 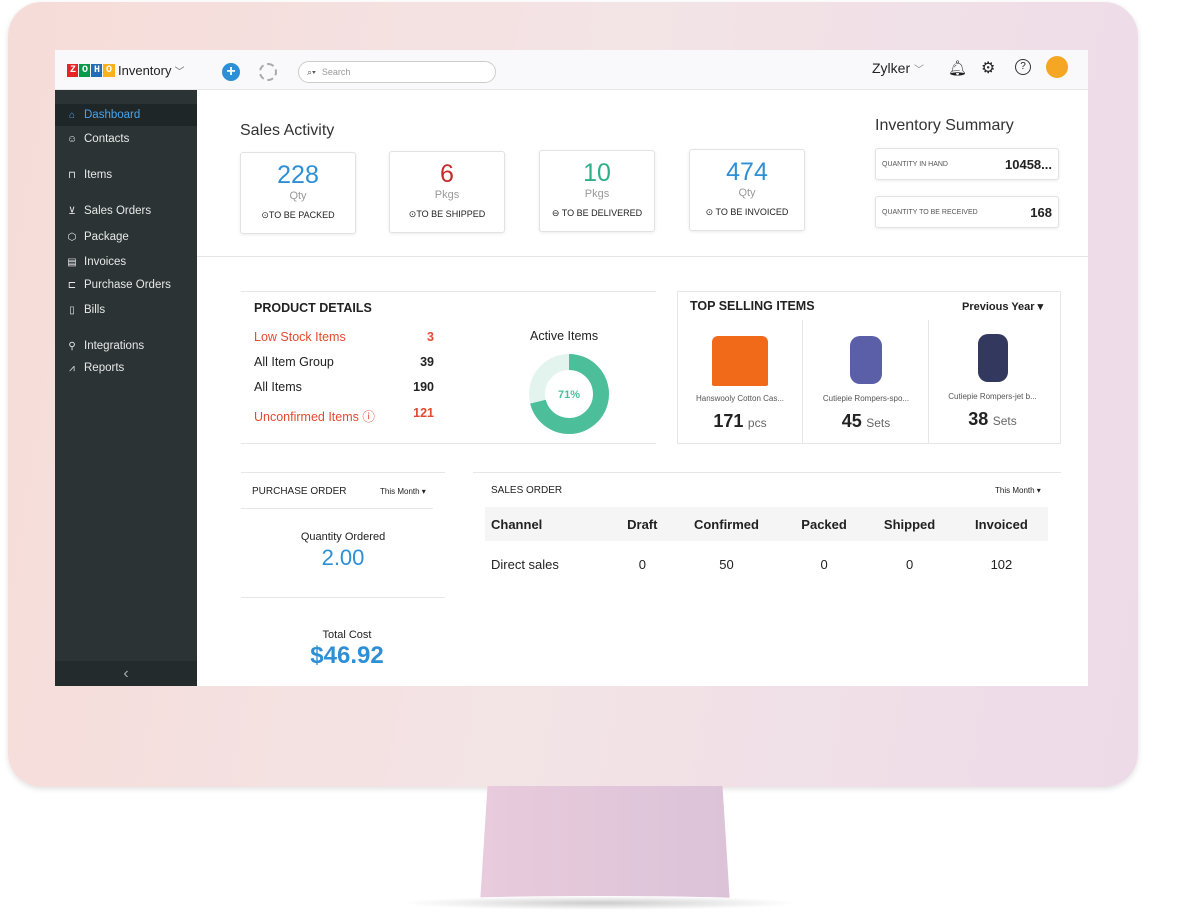 I want to click on sidebar-item-bills: ▯ Bills, so click(x=126, y=310).